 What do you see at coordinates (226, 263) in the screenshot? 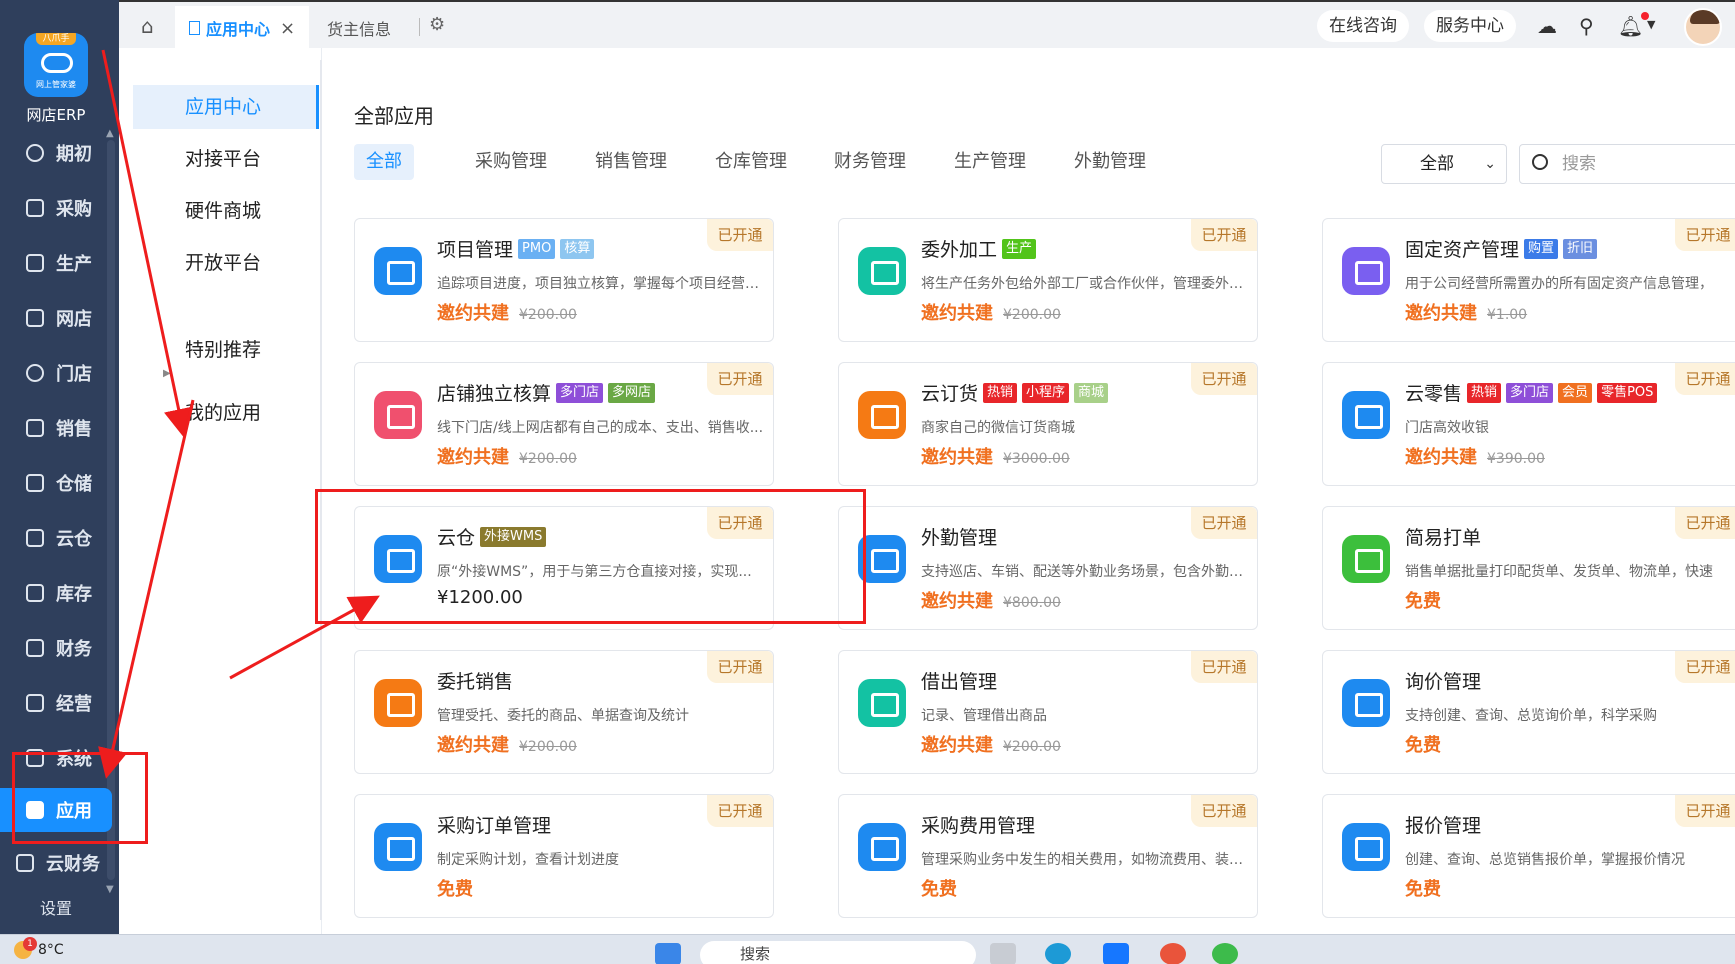
I see `subnav-item-open-platform: 开放平台` at bounding box center [226, 263].